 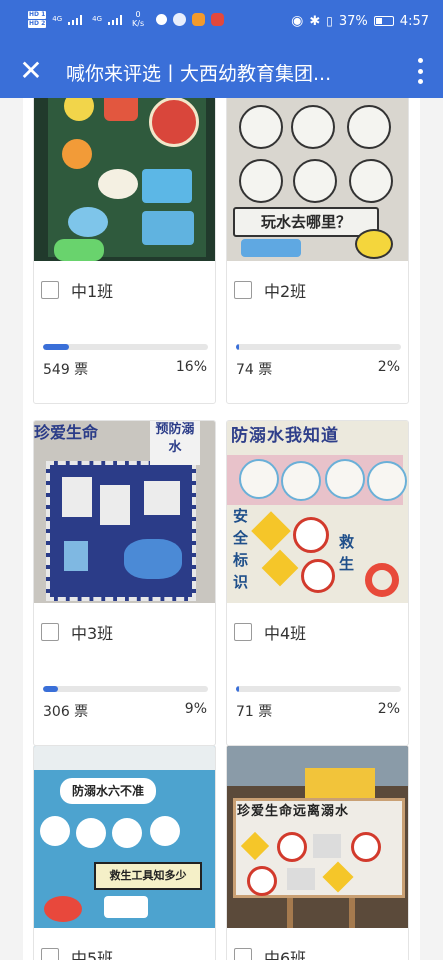 What do you see at coordinates (317, 512) in the screenshot?
I see `class-photo-4: 防溺水我知道 安全标识 救生` at bounding box center [317, 512].